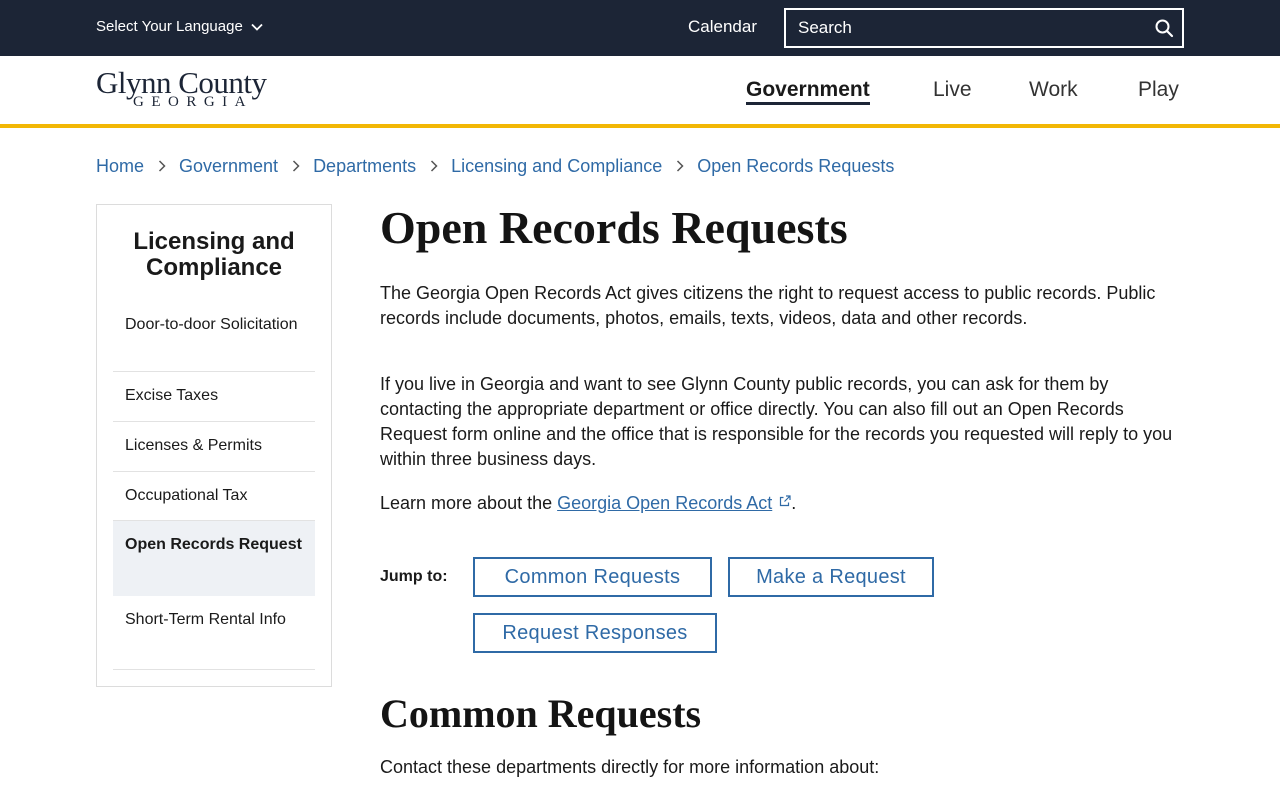 The image size is (1280, 800). I want to click on language-label: Select Your Language, so click(169, 26).